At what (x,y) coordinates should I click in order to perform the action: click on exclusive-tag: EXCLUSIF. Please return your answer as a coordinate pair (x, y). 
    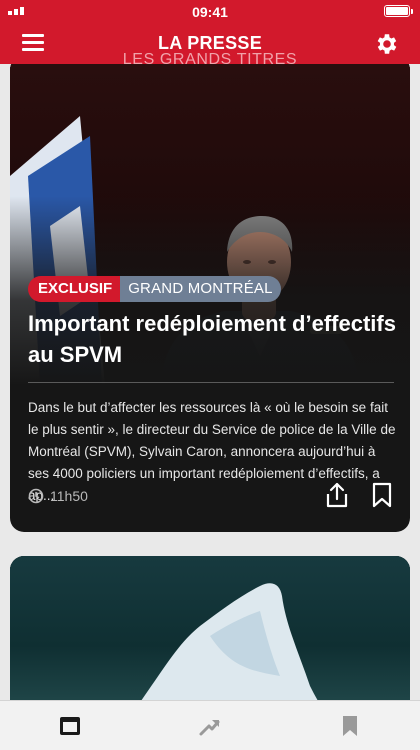
    Looking at the image, I should click on (74, 289).